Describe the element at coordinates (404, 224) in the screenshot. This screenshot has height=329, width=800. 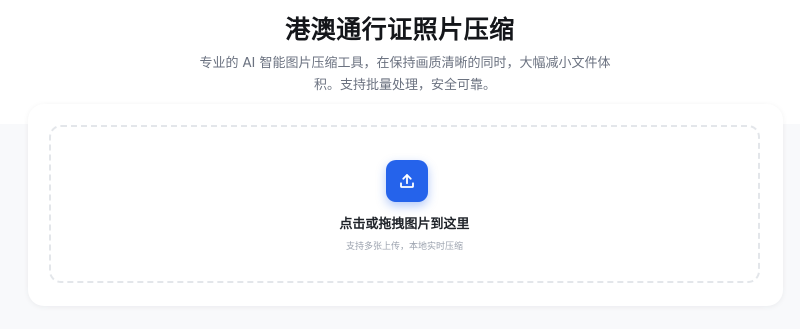
I see `dropzone-title: 点击或拖拽图片到这里` at that location.